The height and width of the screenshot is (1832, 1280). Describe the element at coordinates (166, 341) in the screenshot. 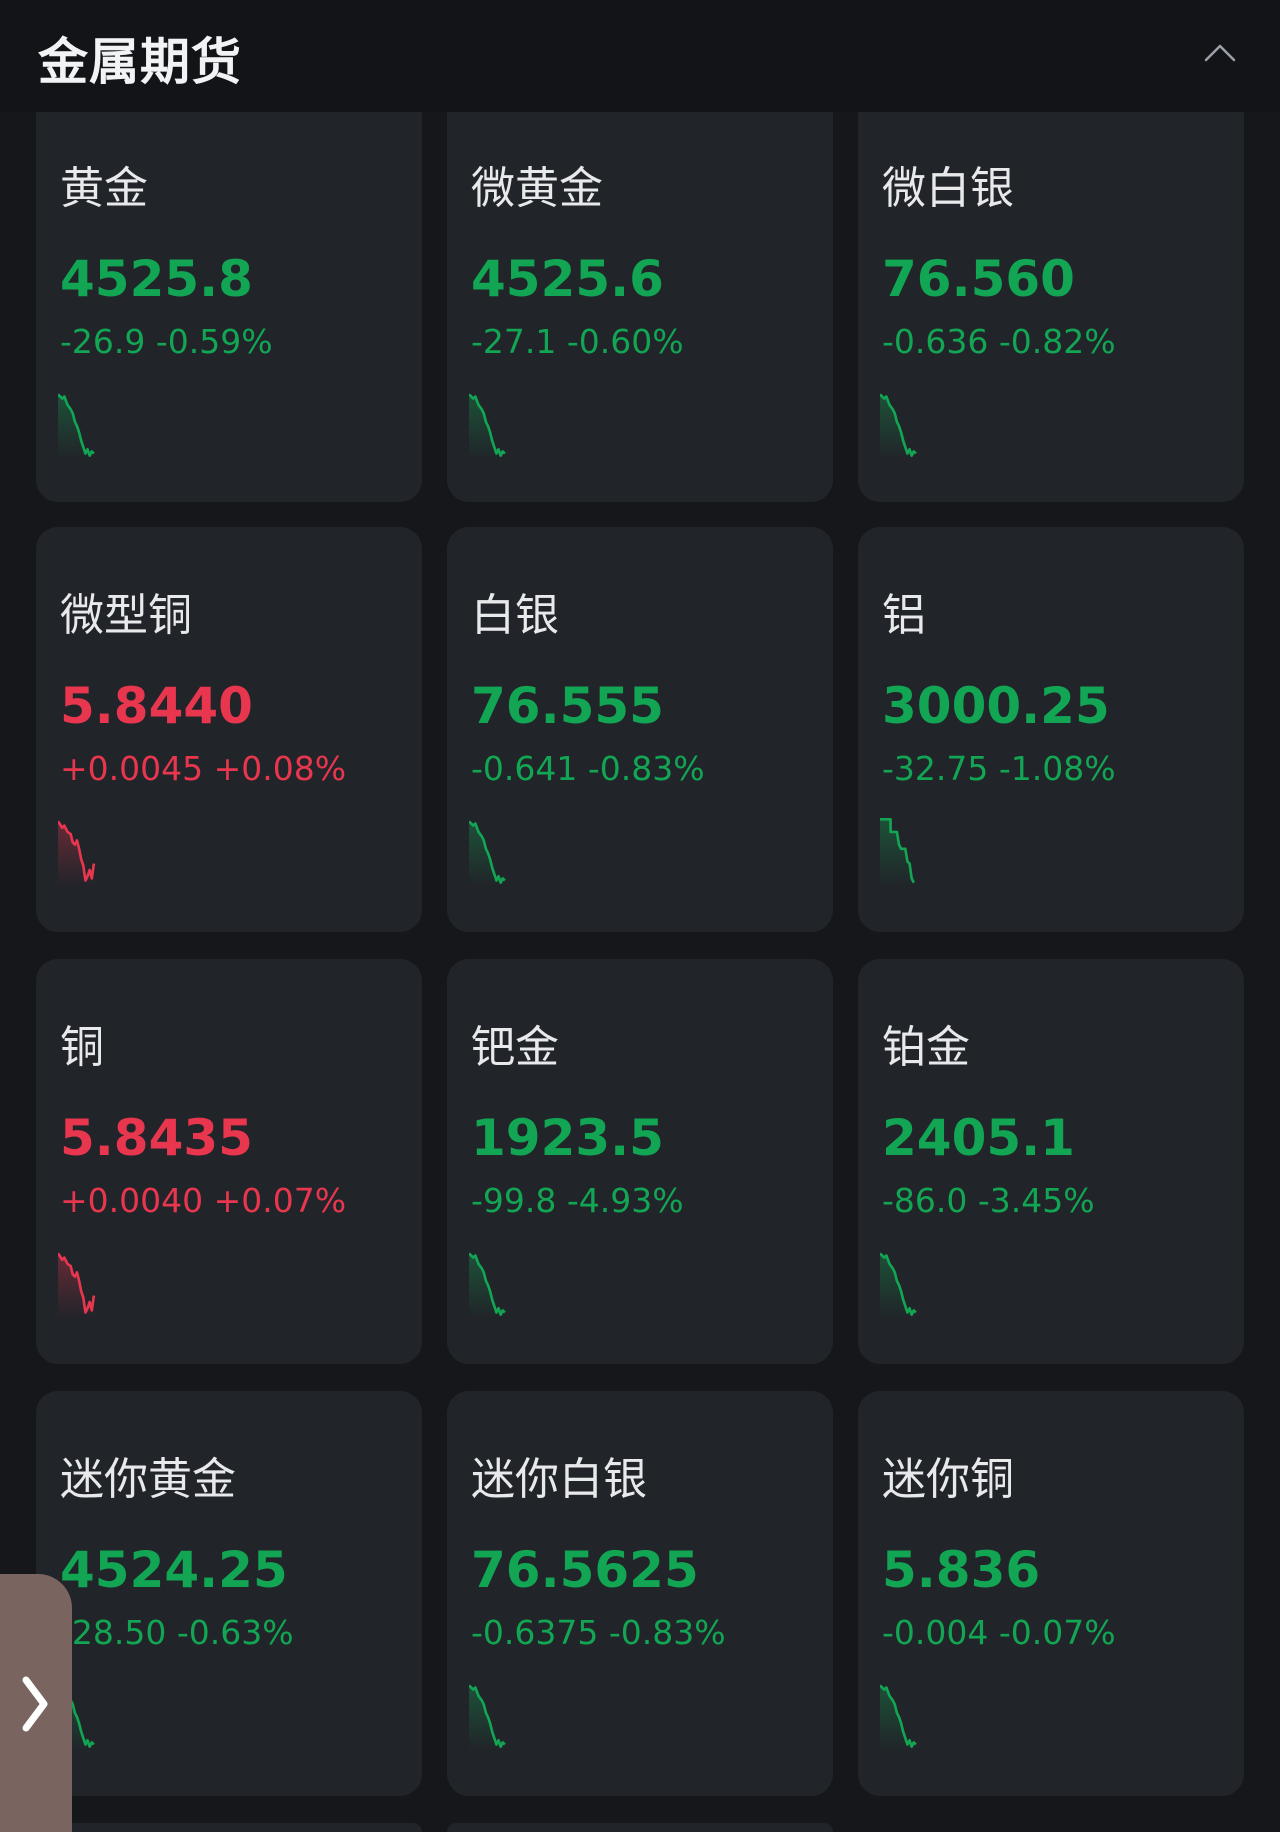

I see `card-change: -26.9 -0.59%` at that location.